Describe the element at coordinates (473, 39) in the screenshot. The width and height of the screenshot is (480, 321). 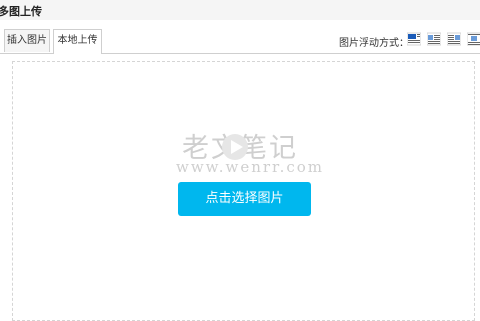
I see `float-center-icon` at that location.